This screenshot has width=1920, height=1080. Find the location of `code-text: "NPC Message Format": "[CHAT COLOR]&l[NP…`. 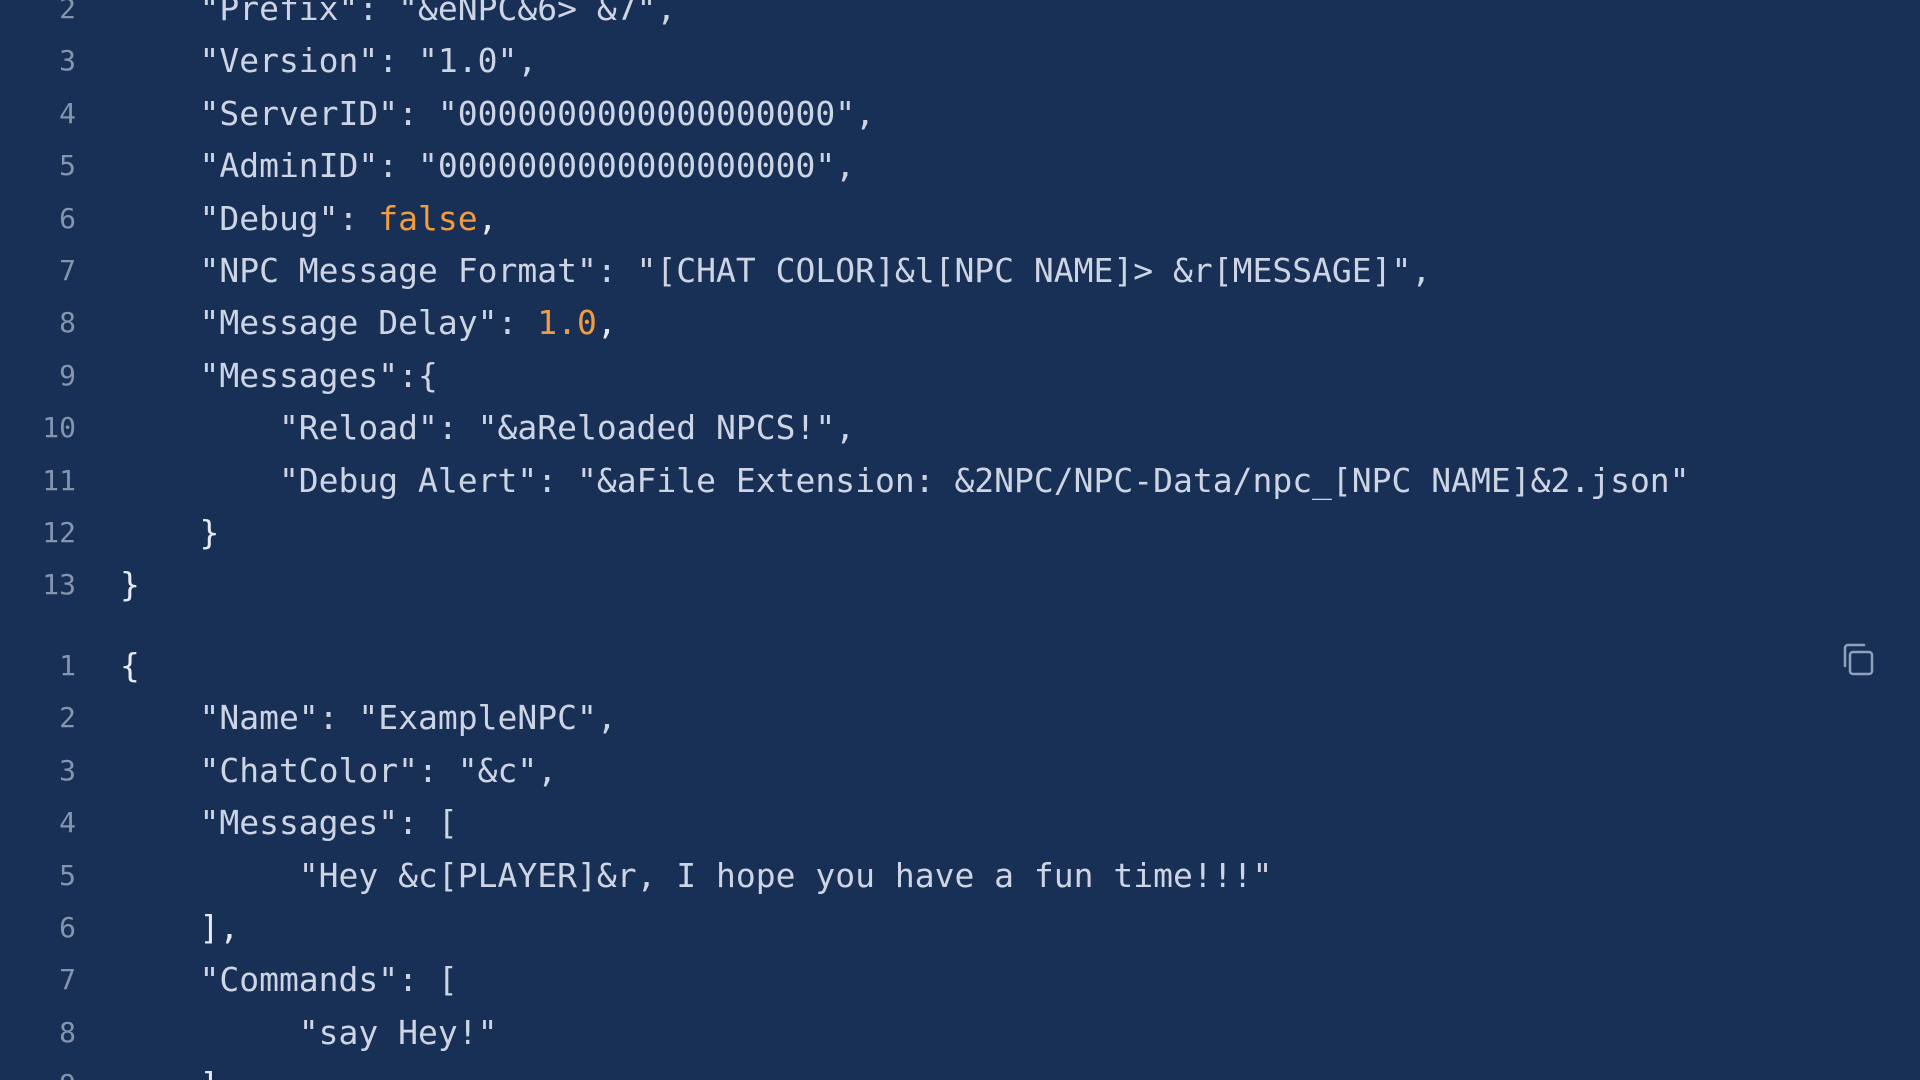

code-text: "NPC Message Format": "[CHAT COLOR]&l[NP… is located at coordinates (775, 271).